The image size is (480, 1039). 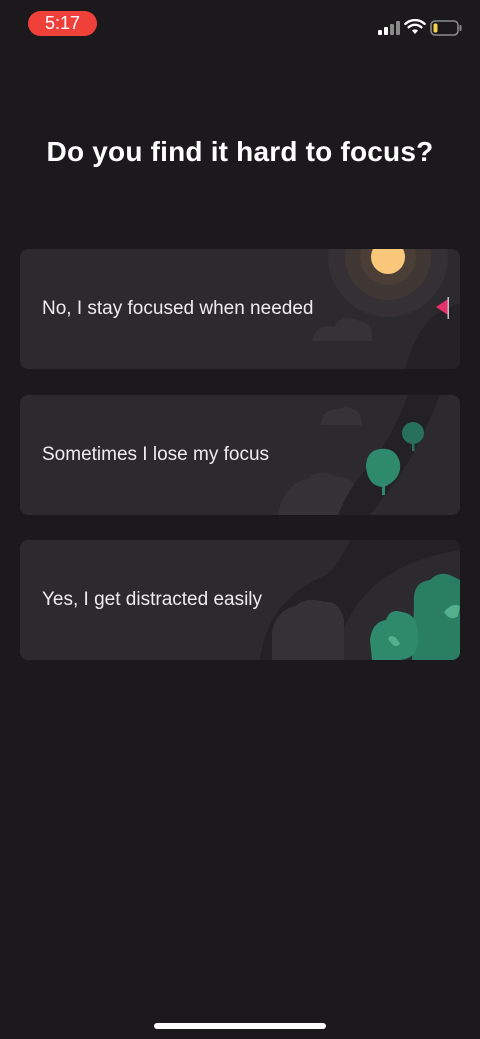 I want to click on option-label: Sometimes I lose my focus, so click(x=156, y=454).